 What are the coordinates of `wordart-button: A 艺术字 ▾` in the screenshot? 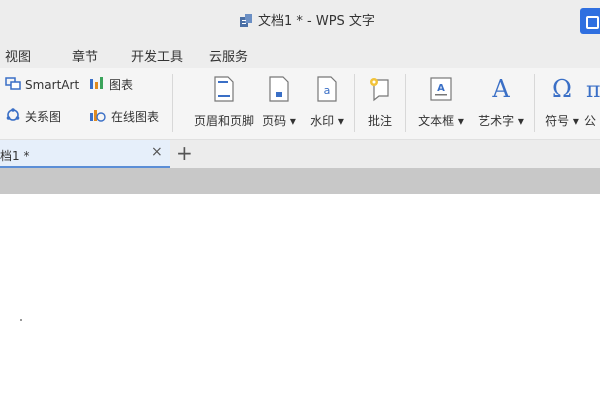 It's located at (501, 101).